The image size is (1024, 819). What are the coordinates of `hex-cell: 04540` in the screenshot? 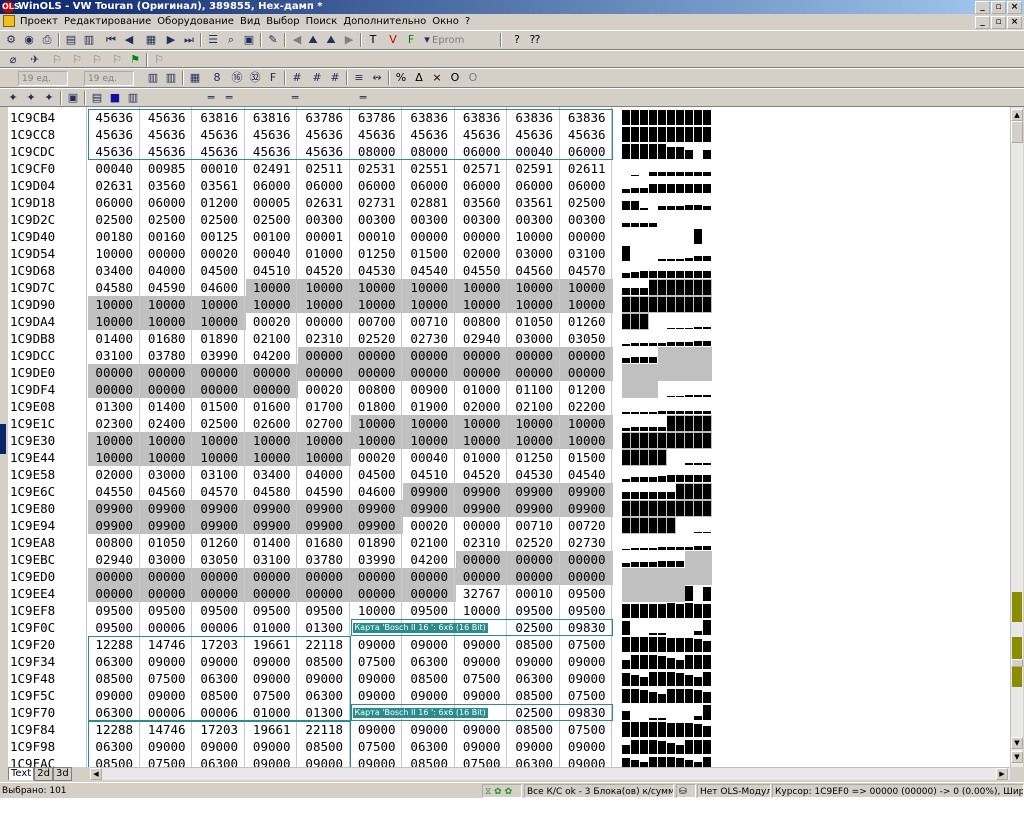 It's located at (587, 474).